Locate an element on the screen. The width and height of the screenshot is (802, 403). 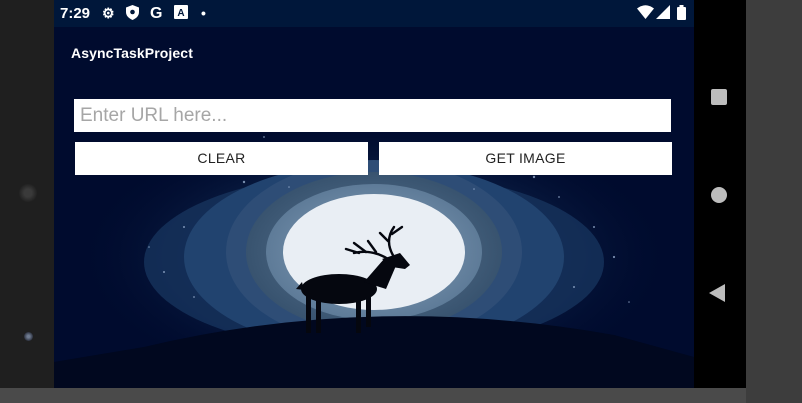
speaker-grille is located at coordinates (28, 193).